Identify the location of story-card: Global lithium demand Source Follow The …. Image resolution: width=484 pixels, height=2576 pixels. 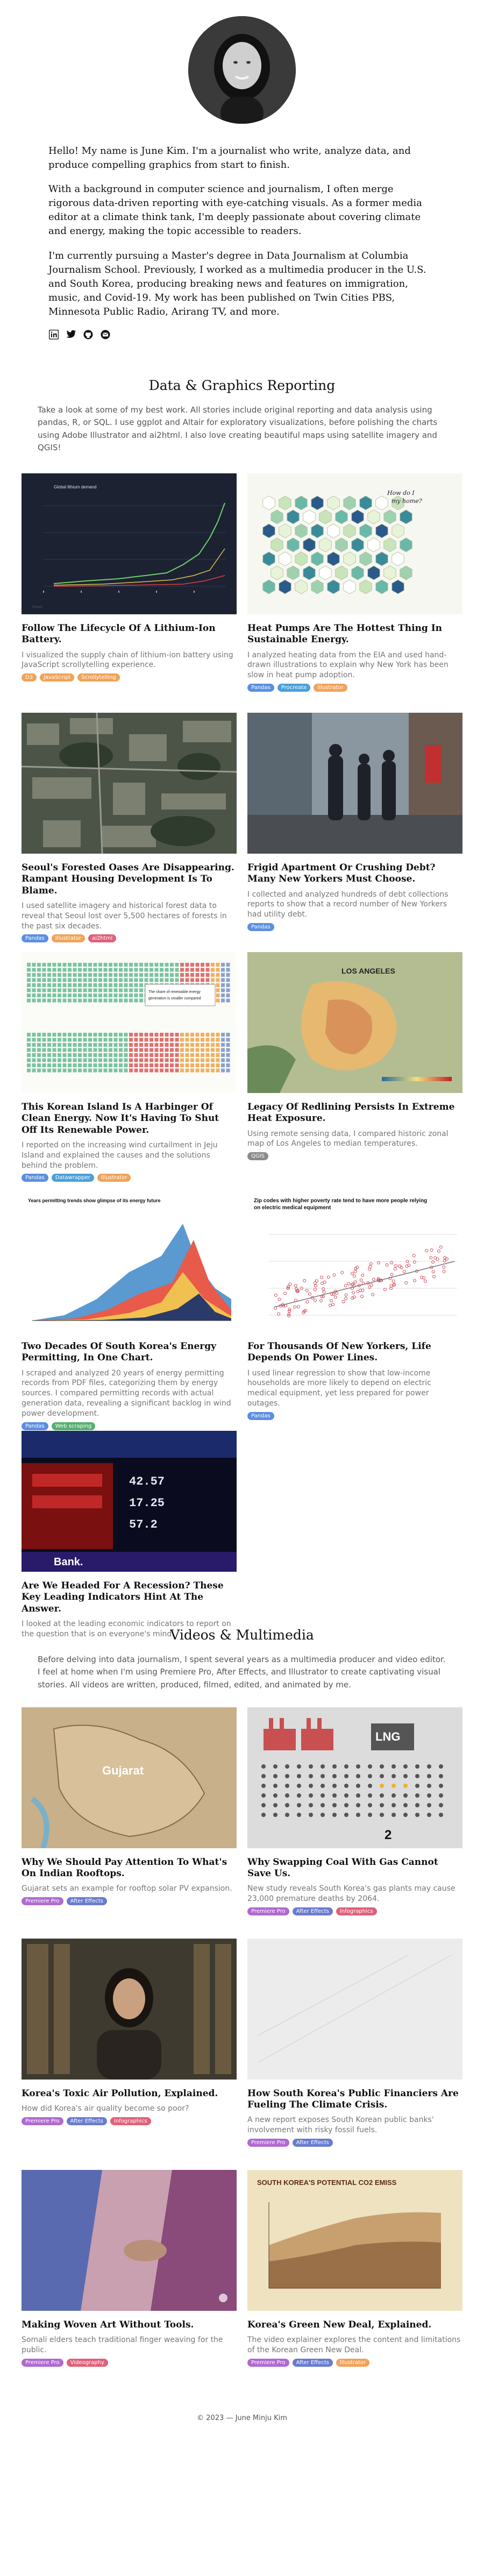
(129, 577).